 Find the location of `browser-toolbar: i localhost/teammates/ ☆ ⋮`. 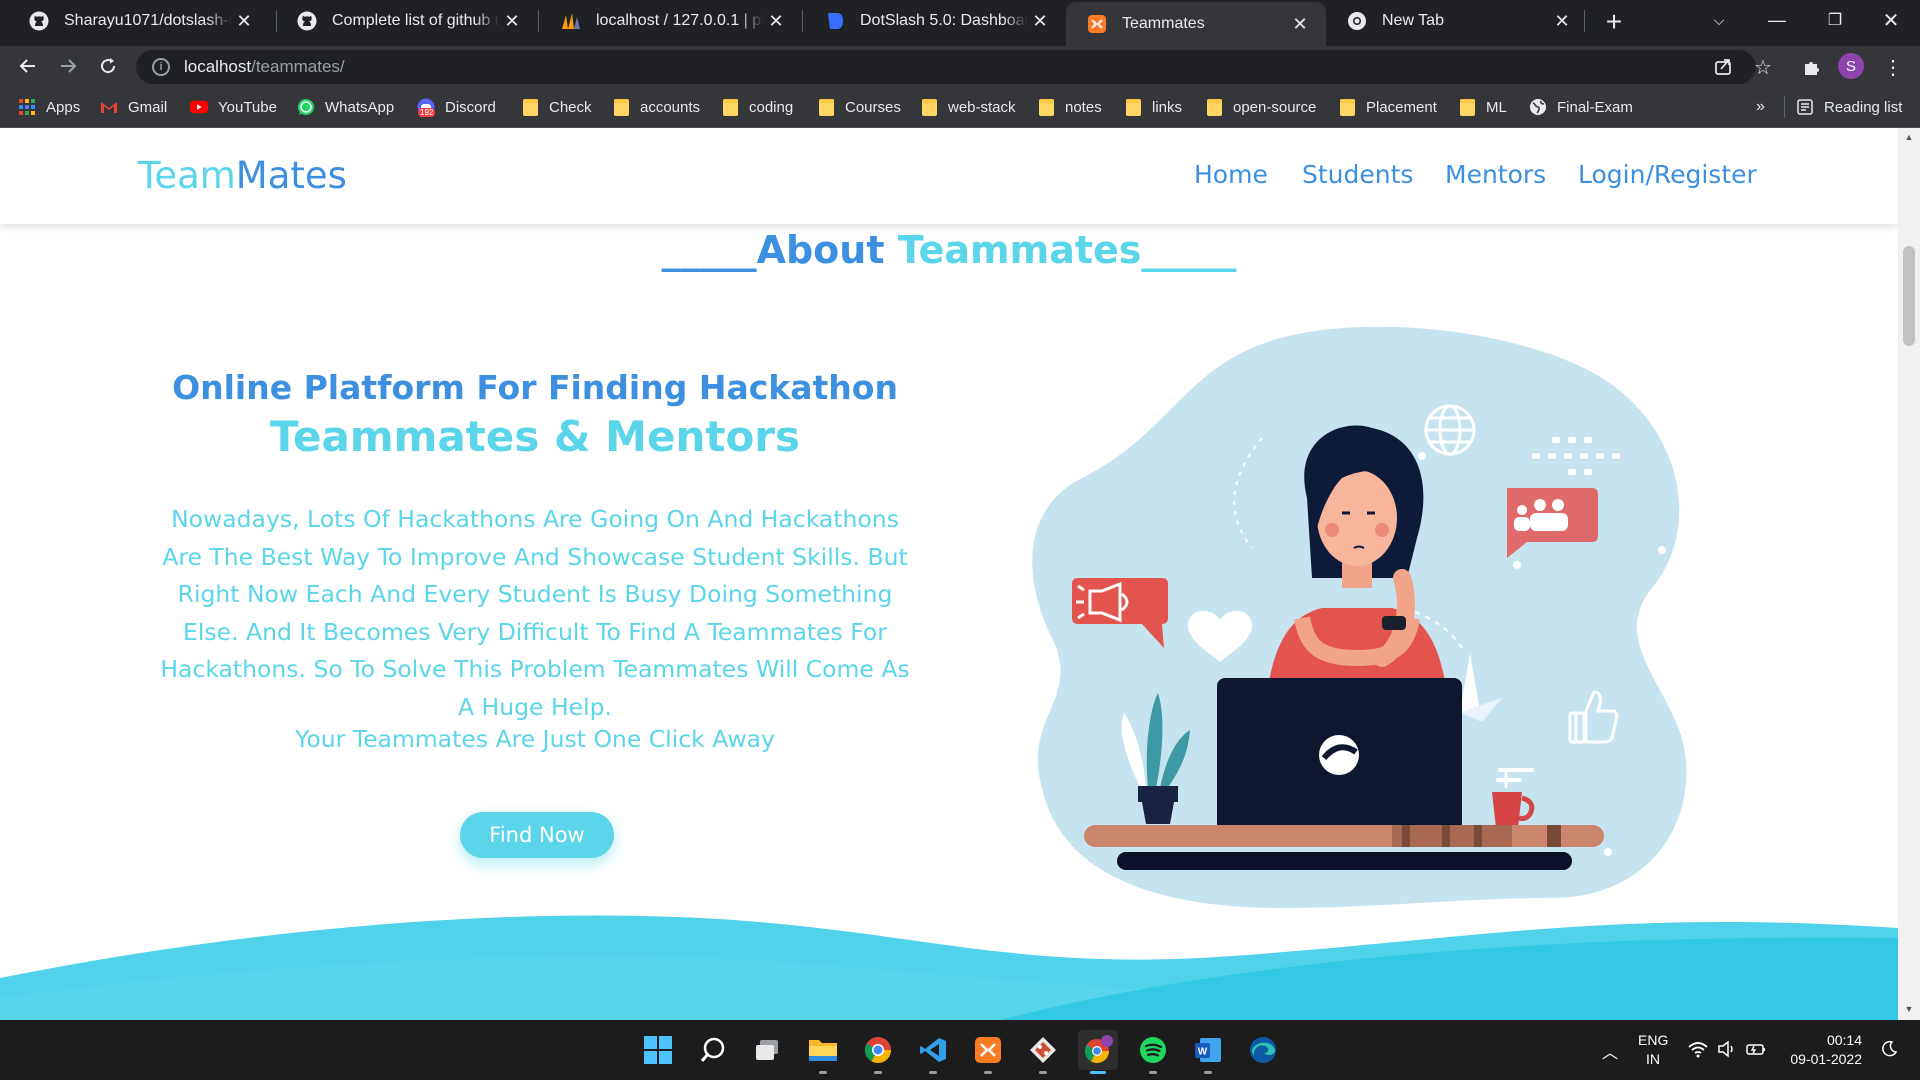

browser-toolbar: i localhost/teammates/ ☆ ⋮ is located at coordinates (960, 66).